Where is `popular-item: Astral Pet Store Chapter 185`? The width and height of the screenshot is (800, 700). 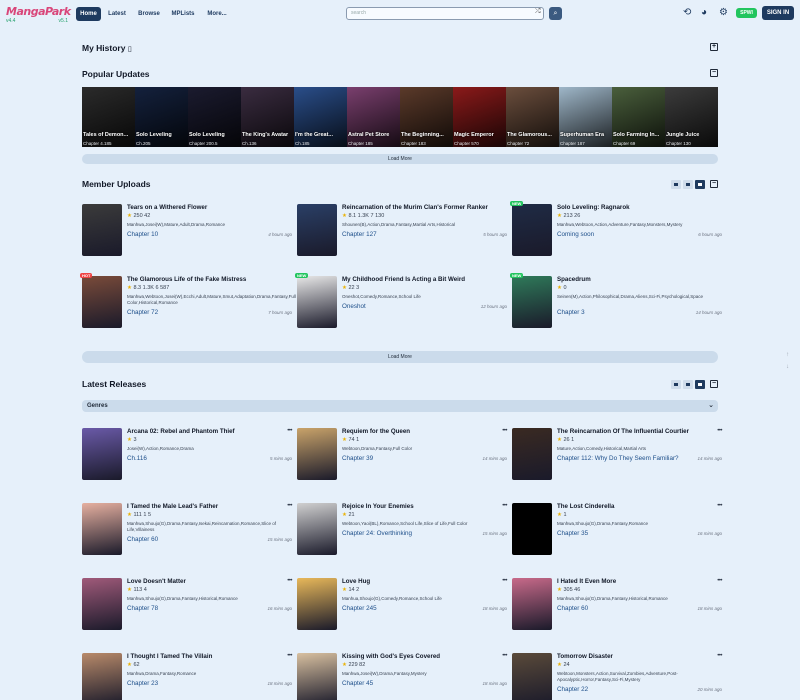
popular-item: Astral Pet Store Chapter 185 is located at coordinates (373, 117).